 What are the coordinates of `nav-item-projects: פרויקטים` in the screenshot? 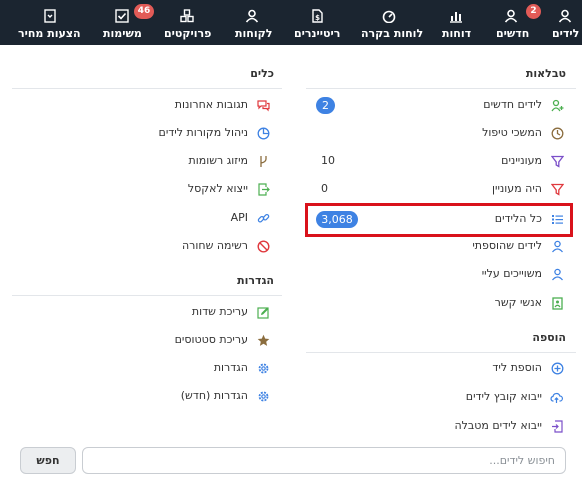 It's located at (193, 22).